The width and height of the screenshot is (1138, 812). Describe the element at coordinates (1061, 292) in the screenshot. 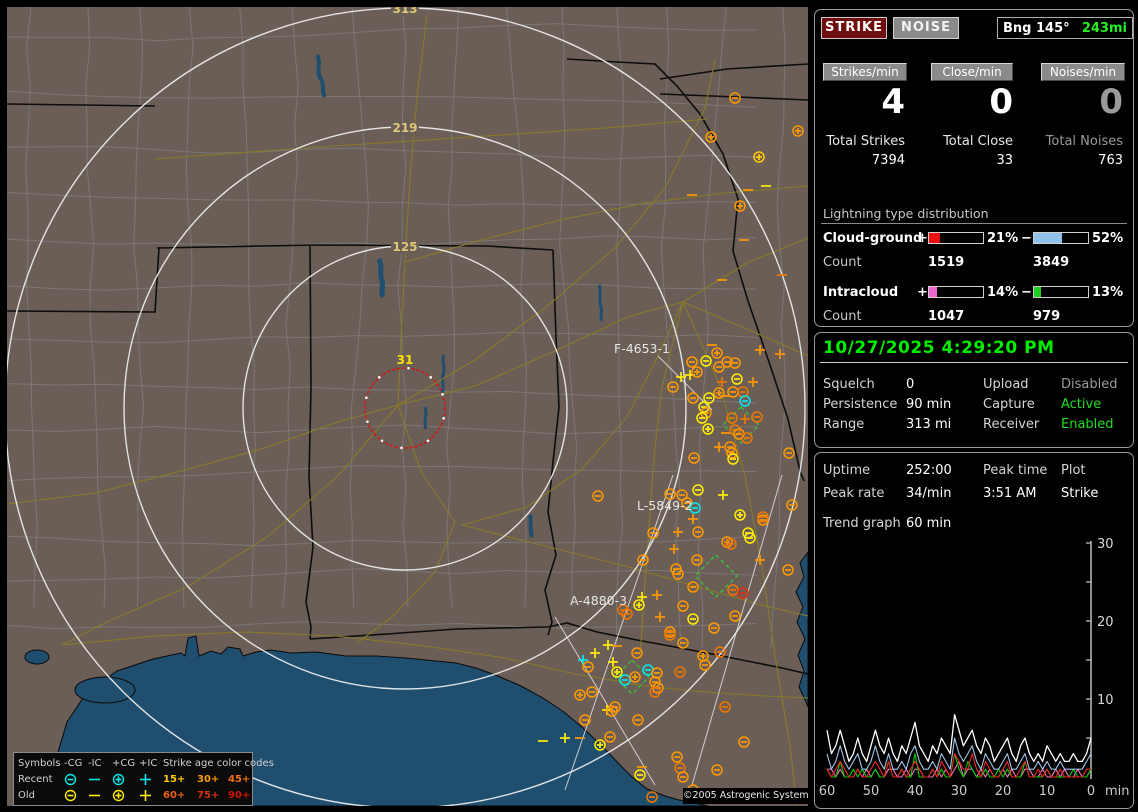

I see `neg-ic-bar` at that location.